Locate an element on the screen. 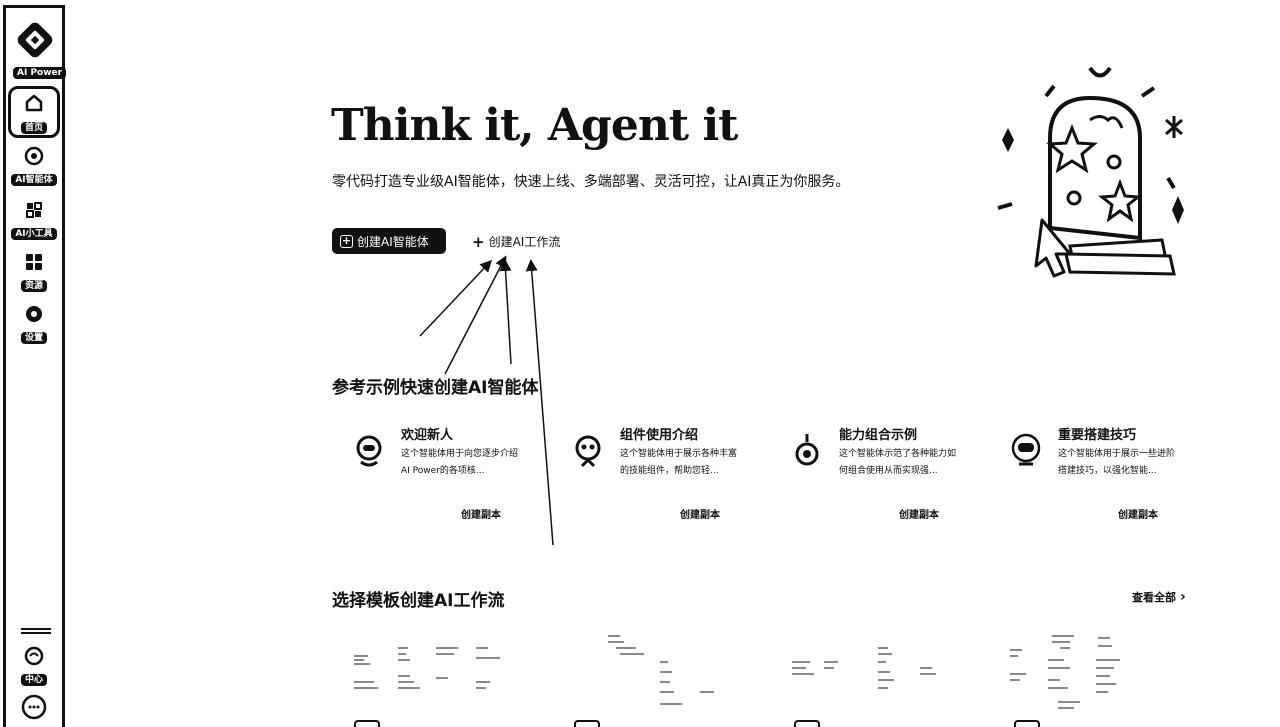  logo-icon is located at coordinates (35, 40).